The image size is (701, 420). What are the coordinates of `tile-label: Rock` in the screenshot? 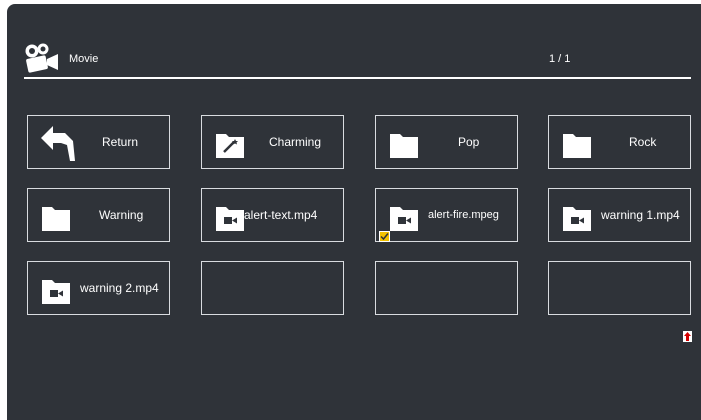 It's located at (643, 142).